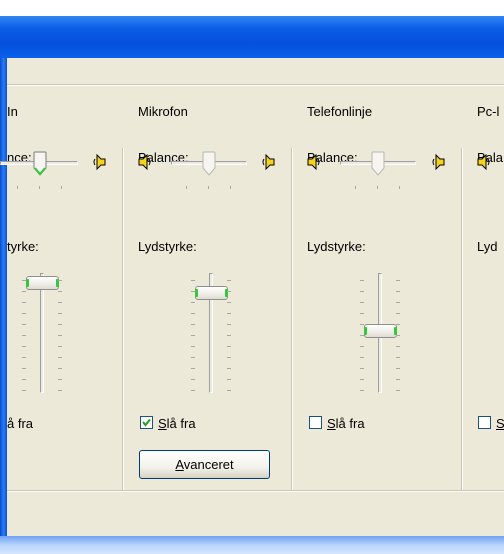 The image size is (504, 554). I want to click on volume-label-pc: Lyd, so click(487, 246).